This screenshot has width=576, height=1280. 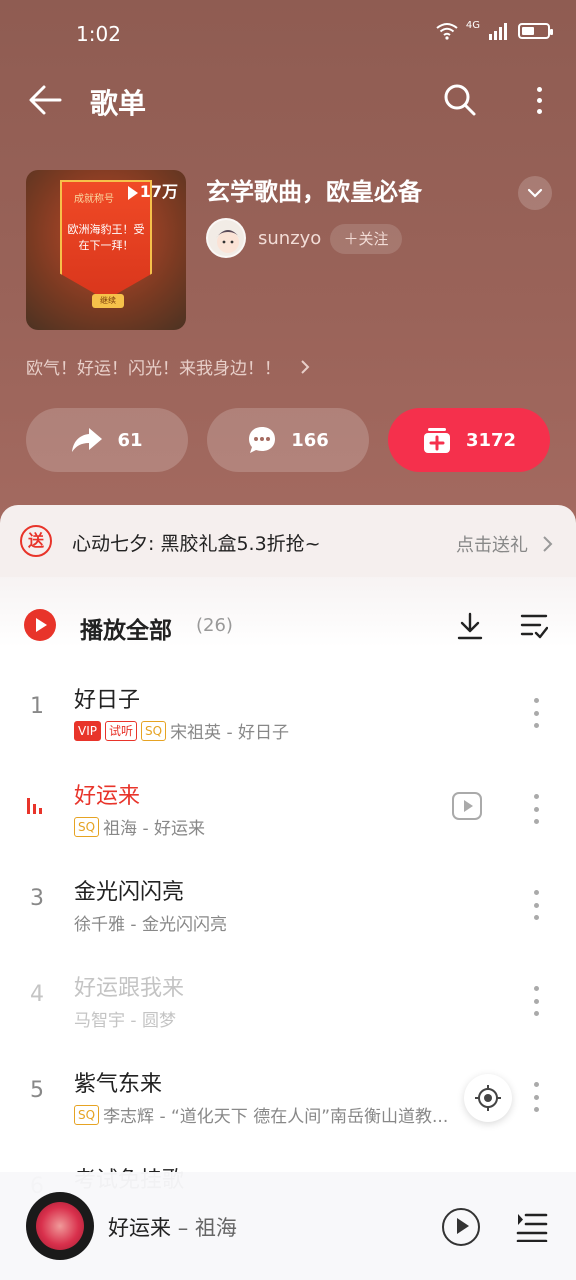 What do you see at coordinates (498, 31) in the screenshot?
I see `cell-signal-icon` at bounding box center [498, 31].